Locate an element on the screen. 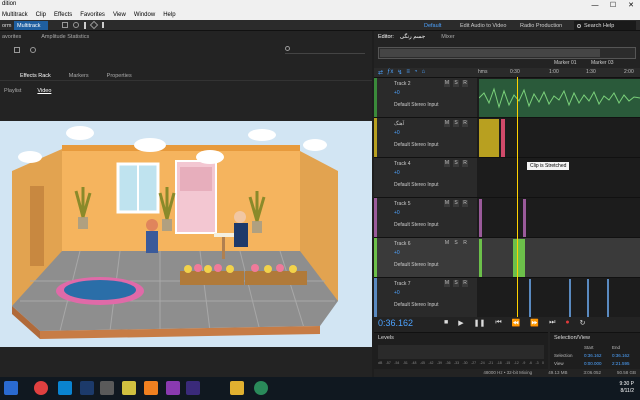  tab-mixer: Mixer is located at coordinates (447, 37).